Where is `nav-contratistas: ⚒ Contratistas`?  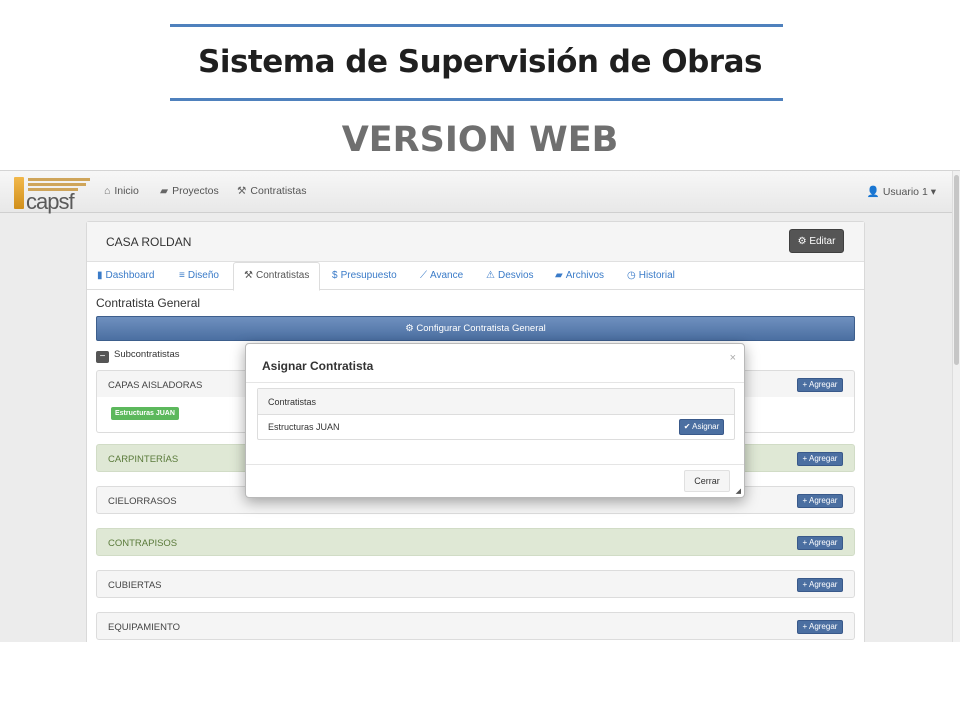 nav-contratistas: ⚒ Contratistas is located at coordinates (271, 191).